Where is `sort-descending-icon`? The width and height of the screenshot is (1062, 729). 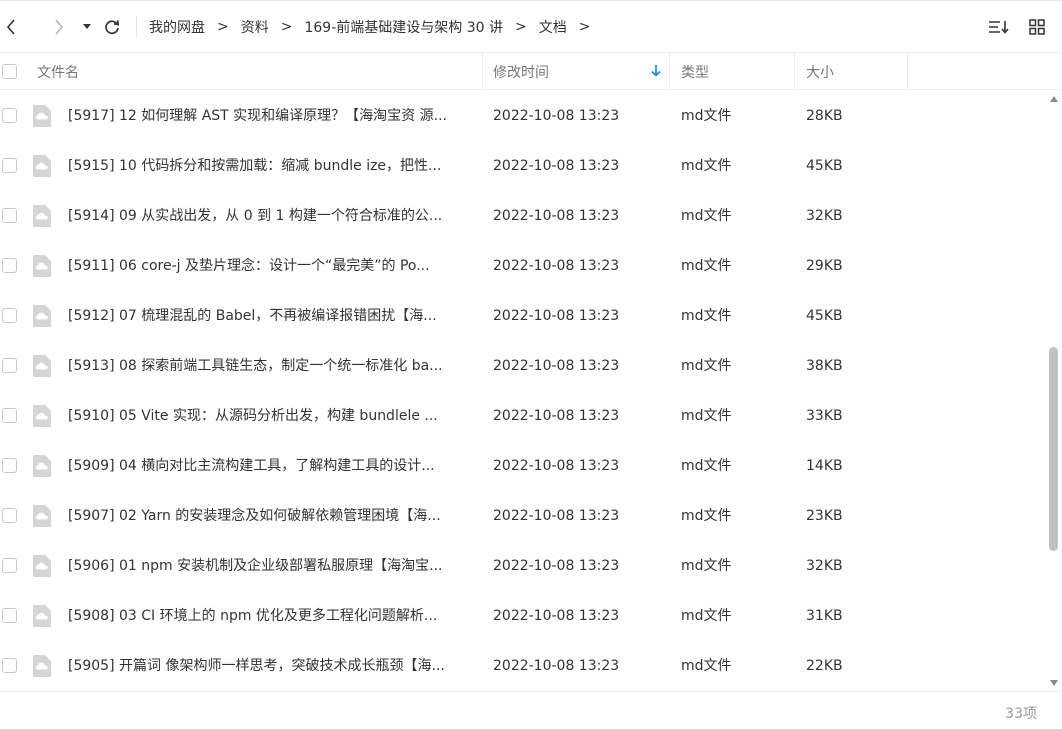 sort-descending-icon is located at coordinates (656, 71).